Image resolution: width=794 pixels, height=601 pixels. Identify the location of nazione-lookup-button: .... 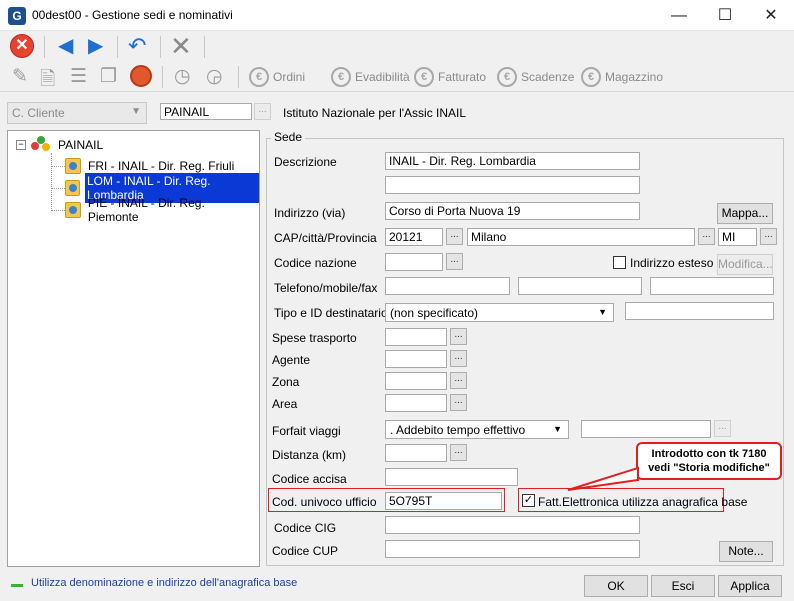
(454, 261).